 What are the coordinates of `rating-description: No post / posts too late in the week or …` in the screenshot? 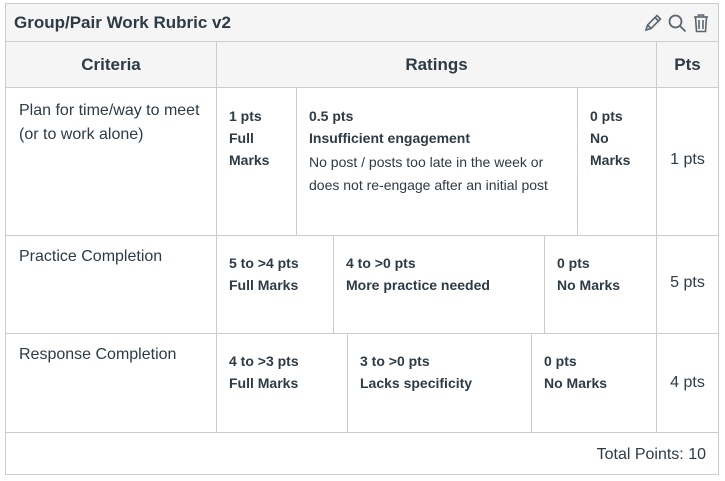 It's located at (428, 173).